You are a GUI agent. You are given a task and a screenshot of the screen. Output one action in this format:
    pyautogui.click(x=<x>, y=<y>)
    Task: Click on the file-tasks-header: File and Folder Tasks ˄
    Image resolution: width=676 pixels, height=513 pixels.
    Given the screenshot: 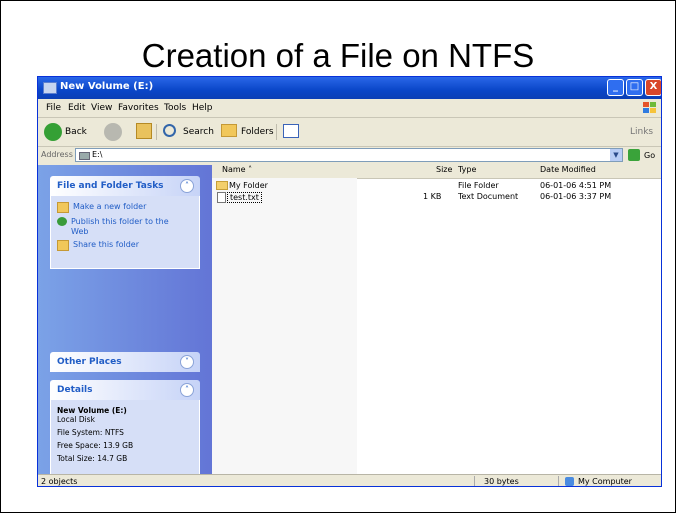 What is the action you would take?
    pyautogui.click(x=125, y=186)
    